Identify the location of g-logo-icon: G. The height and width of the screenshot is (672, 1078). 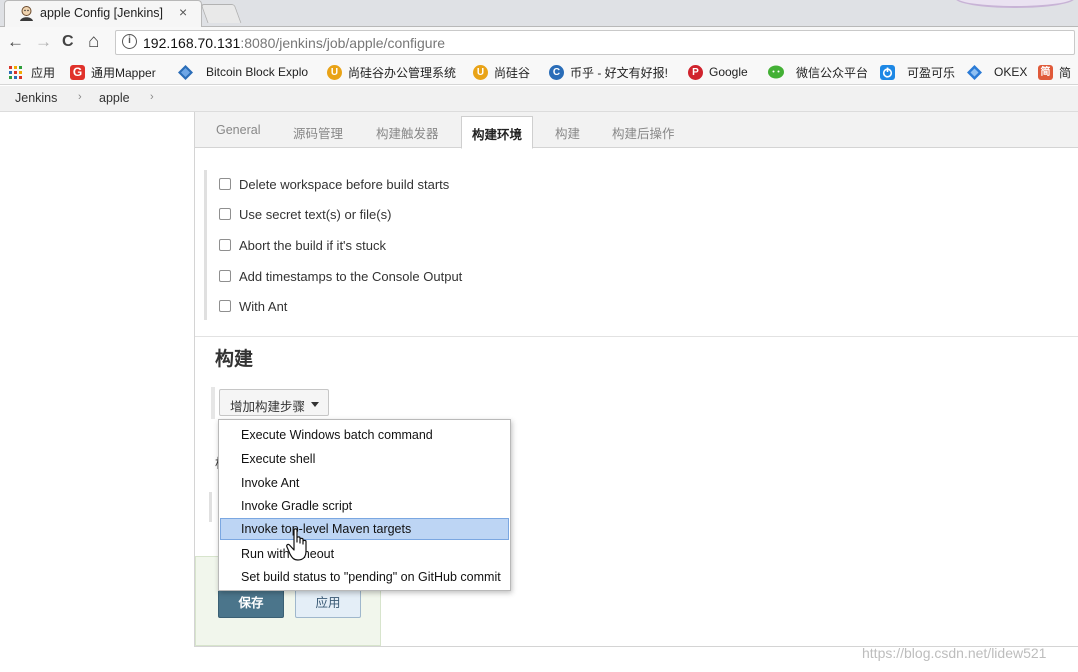
(77, 72).